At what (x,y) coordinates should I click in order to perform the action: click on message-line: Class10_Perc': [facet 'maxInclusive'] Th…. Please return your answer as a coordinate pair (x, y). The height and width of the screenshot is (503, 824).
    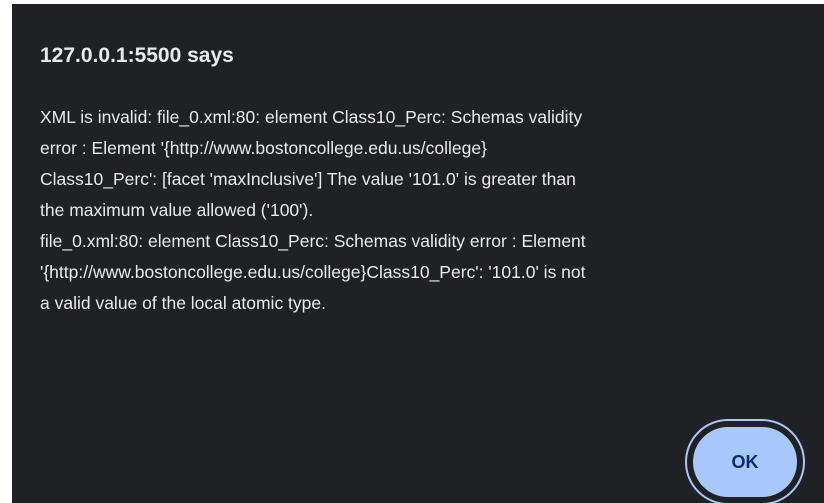
    Looking at the image, I should click on (308, 179).